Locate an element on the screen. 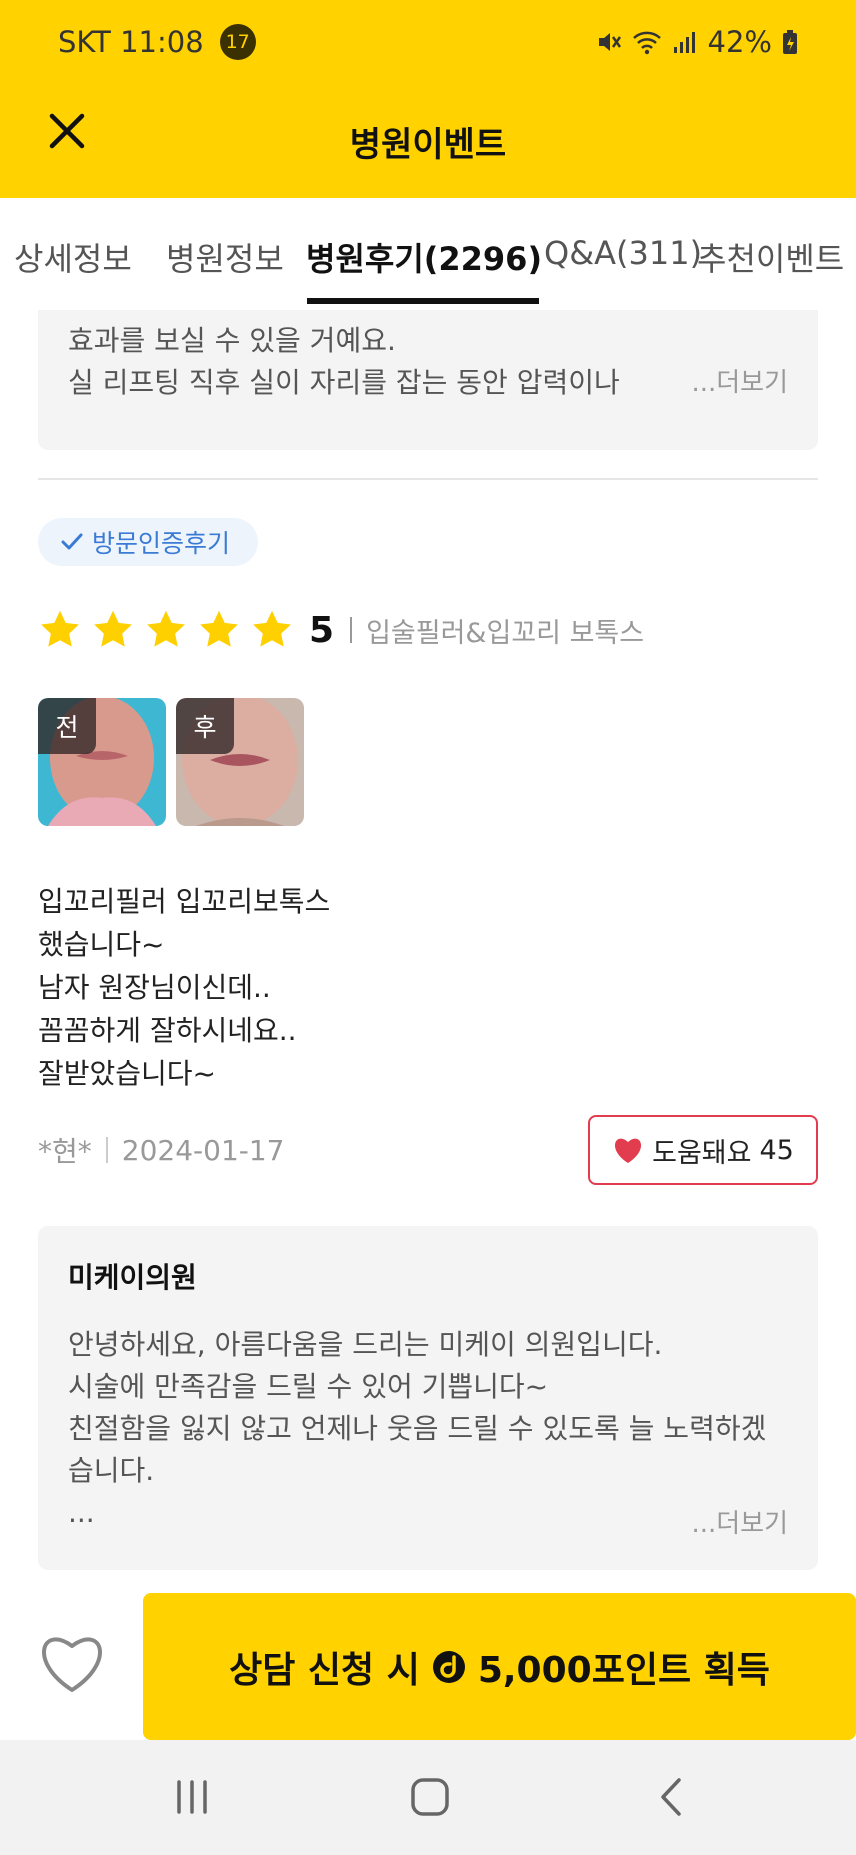 This screenshot has width=856, height=1855. review-meta: *현* 2024-01-17 is located at coordinates (161, 1150).